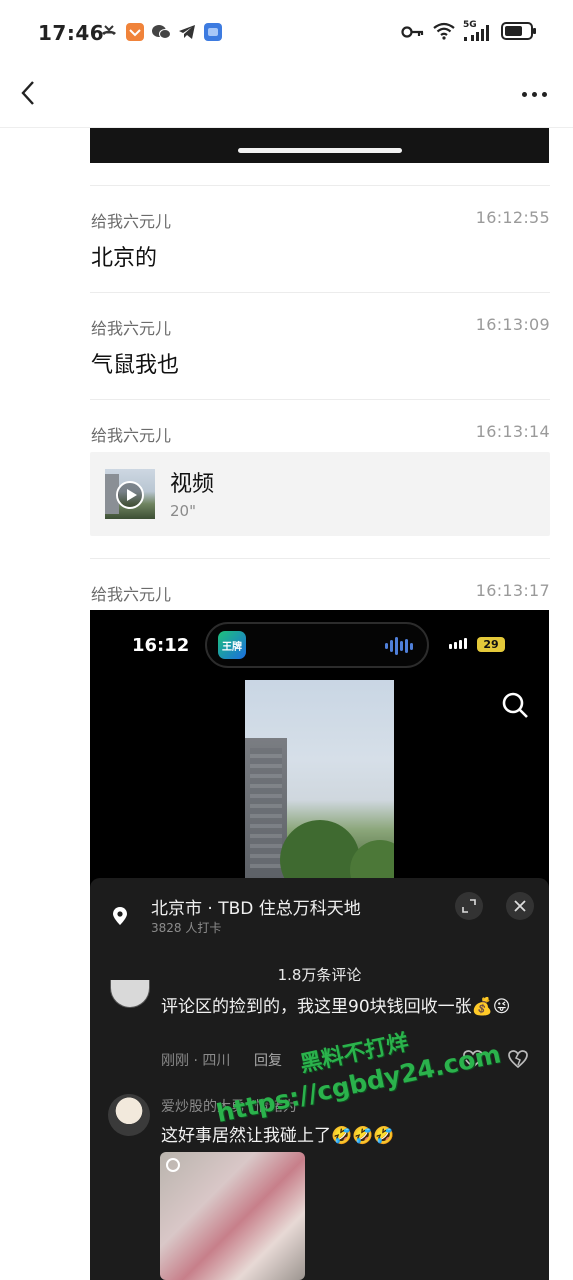 The image size is (573, 1280). What do you see at coordinates (232, 645) in the screenshot?
I see `app-icon: 王牌` at bounding box center [232, 645].